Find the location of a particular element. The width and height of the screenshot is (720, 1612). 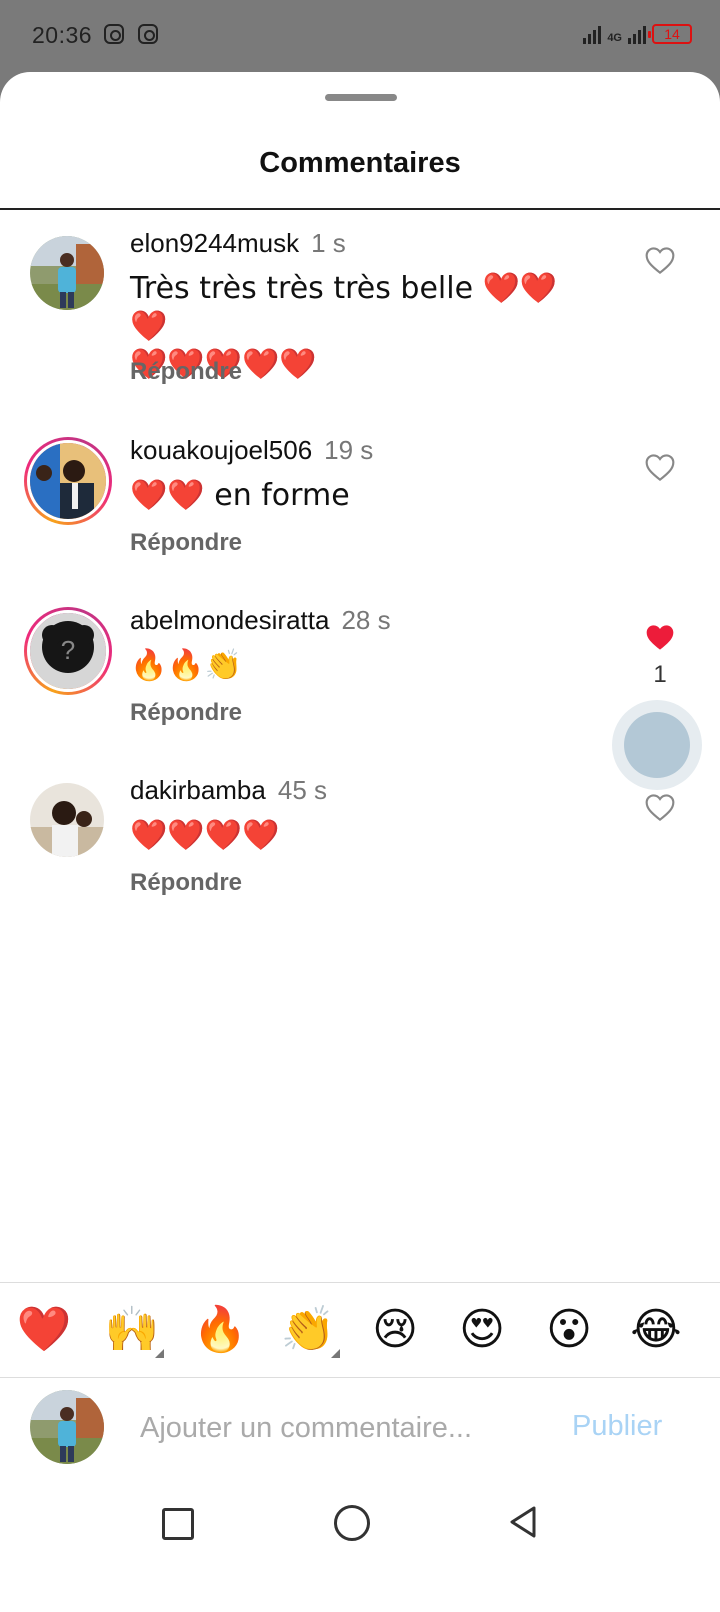

emoji-quick-bar: ❤️ 🙌 🔥 👏 😢 😍 😮 😂 is located at coordinates (360, 1330).